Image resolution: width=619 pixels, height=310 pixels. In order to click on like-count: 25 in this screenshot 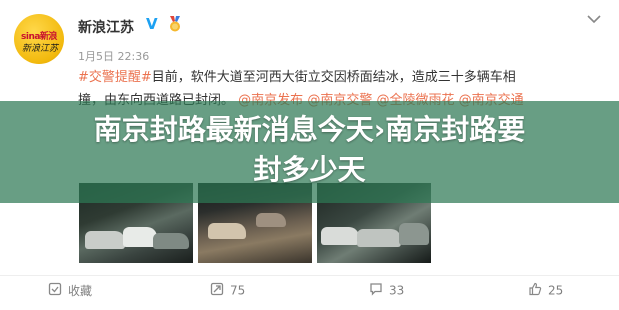, I will do `click(556, 290)`.